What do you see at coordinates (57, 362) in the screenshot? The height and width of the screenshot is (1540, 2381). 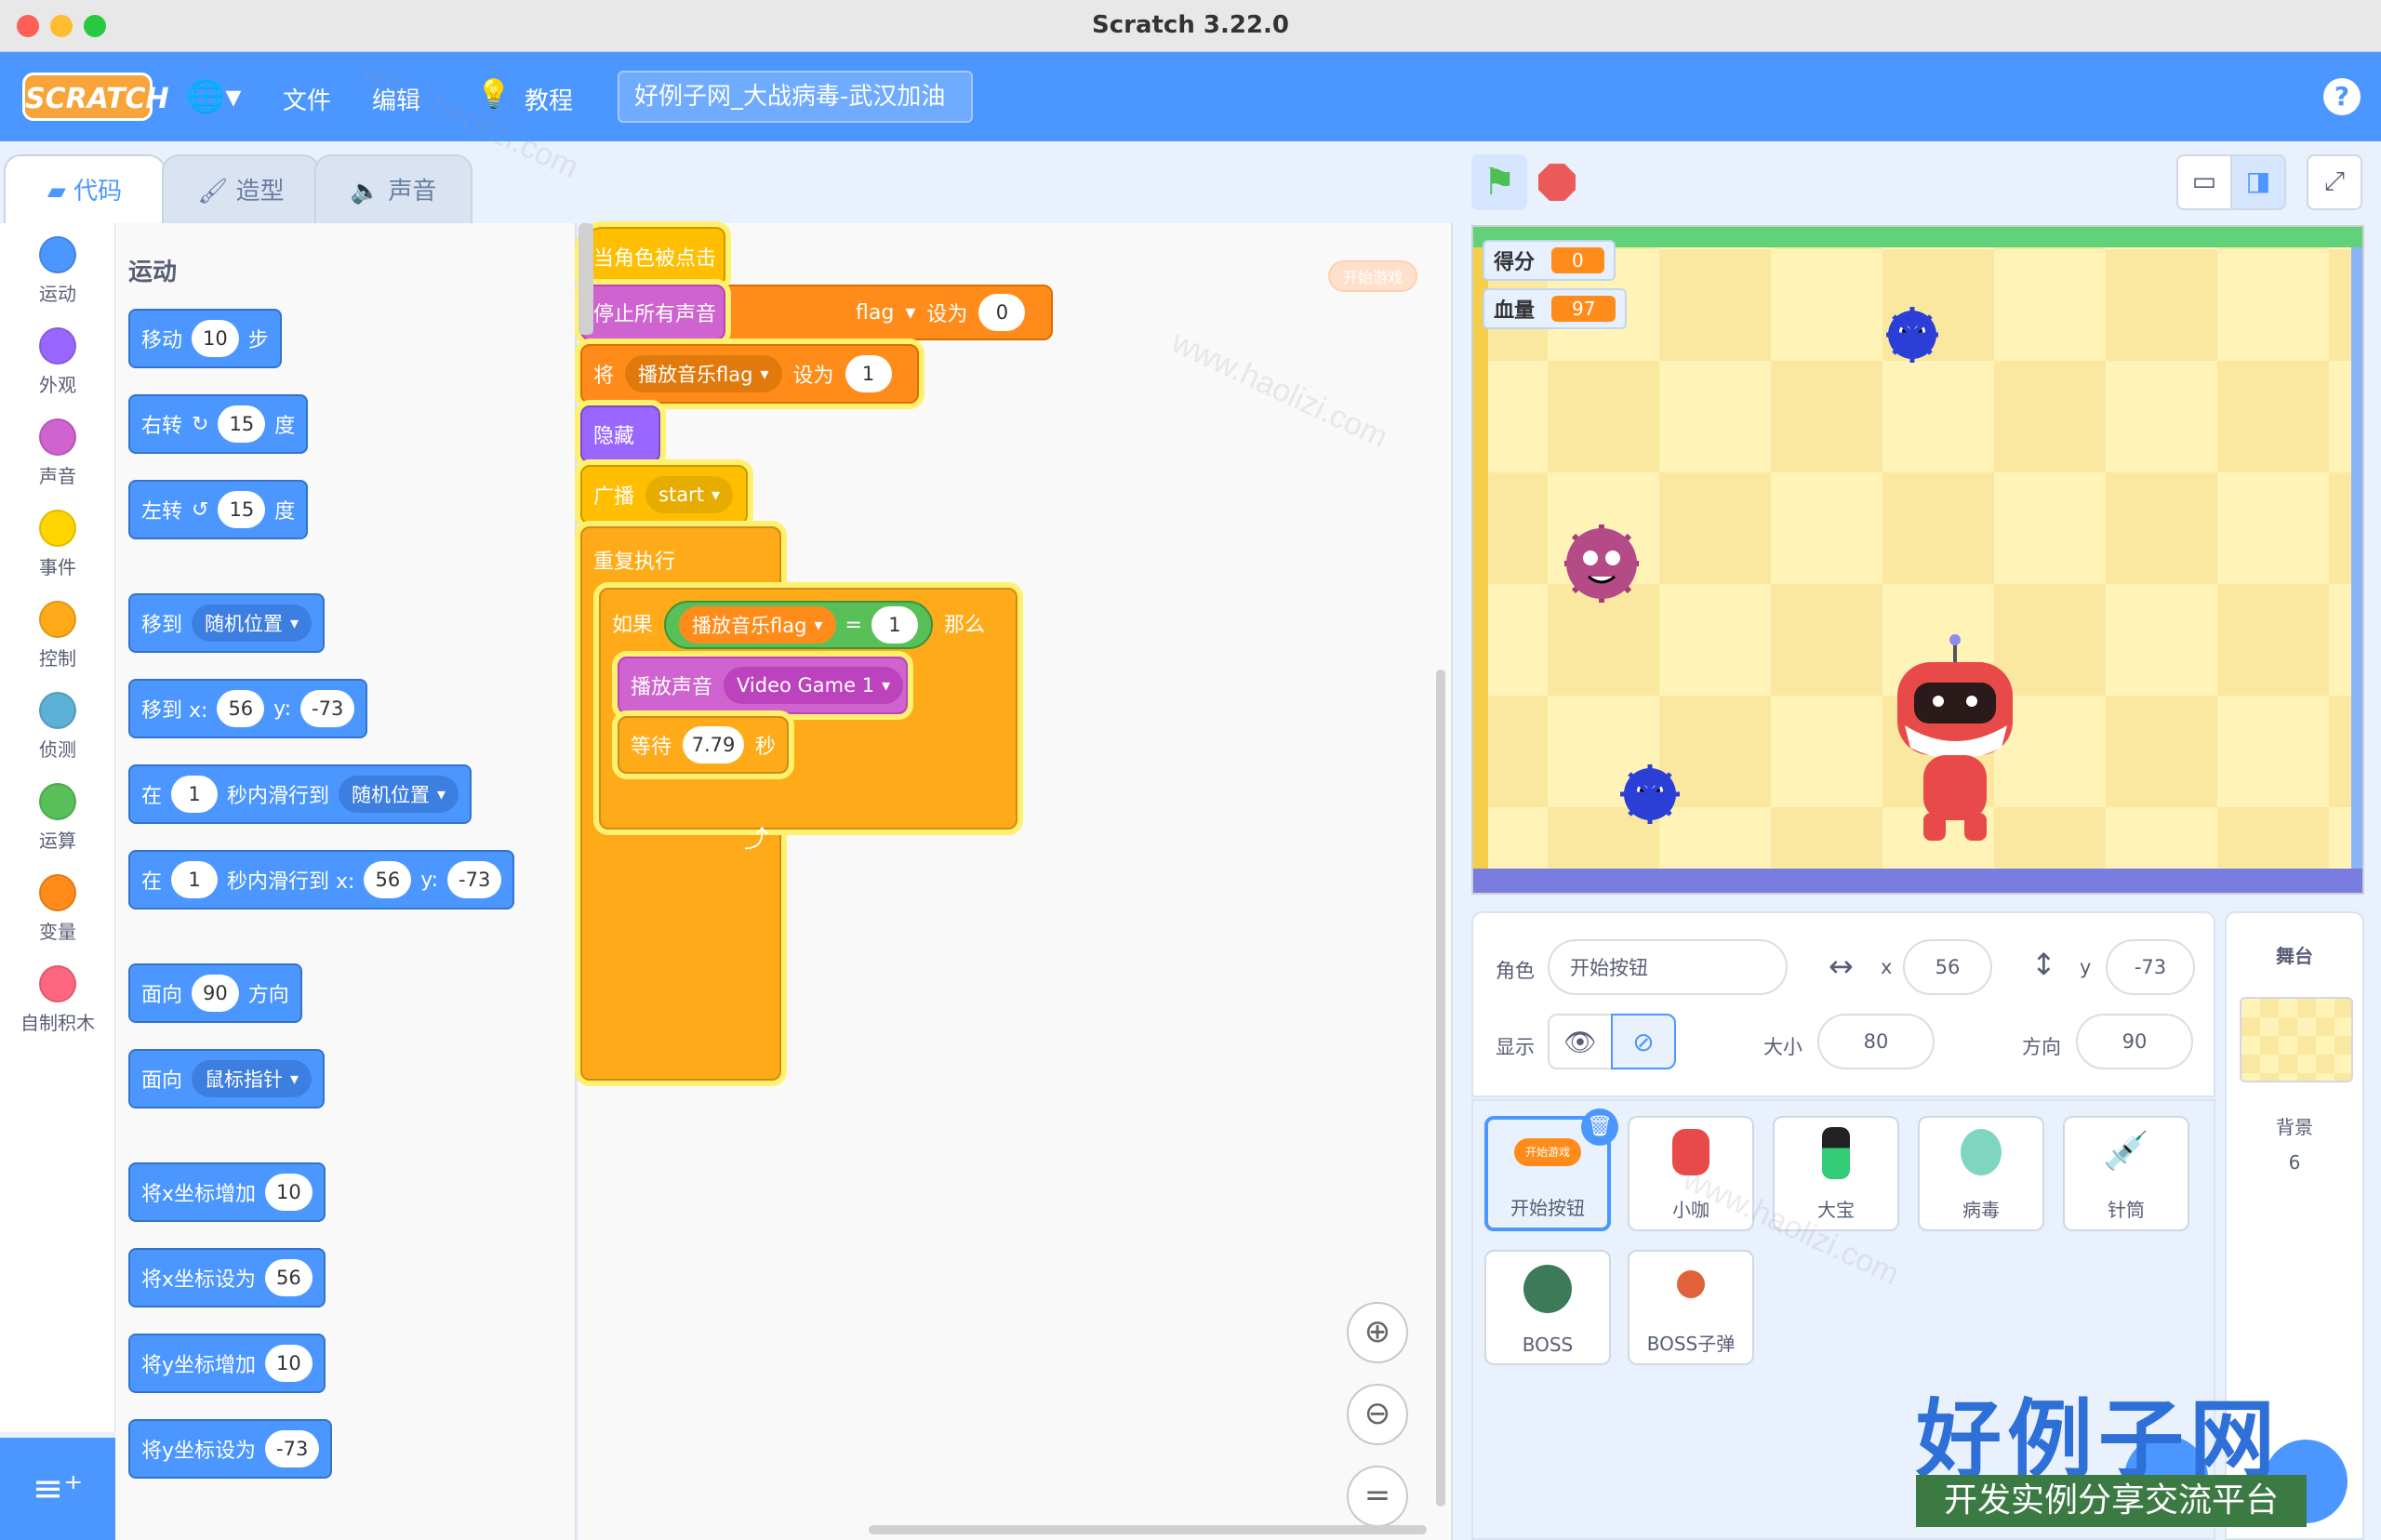 I see `category-looks: 外观` at bounding box center [57, 362].